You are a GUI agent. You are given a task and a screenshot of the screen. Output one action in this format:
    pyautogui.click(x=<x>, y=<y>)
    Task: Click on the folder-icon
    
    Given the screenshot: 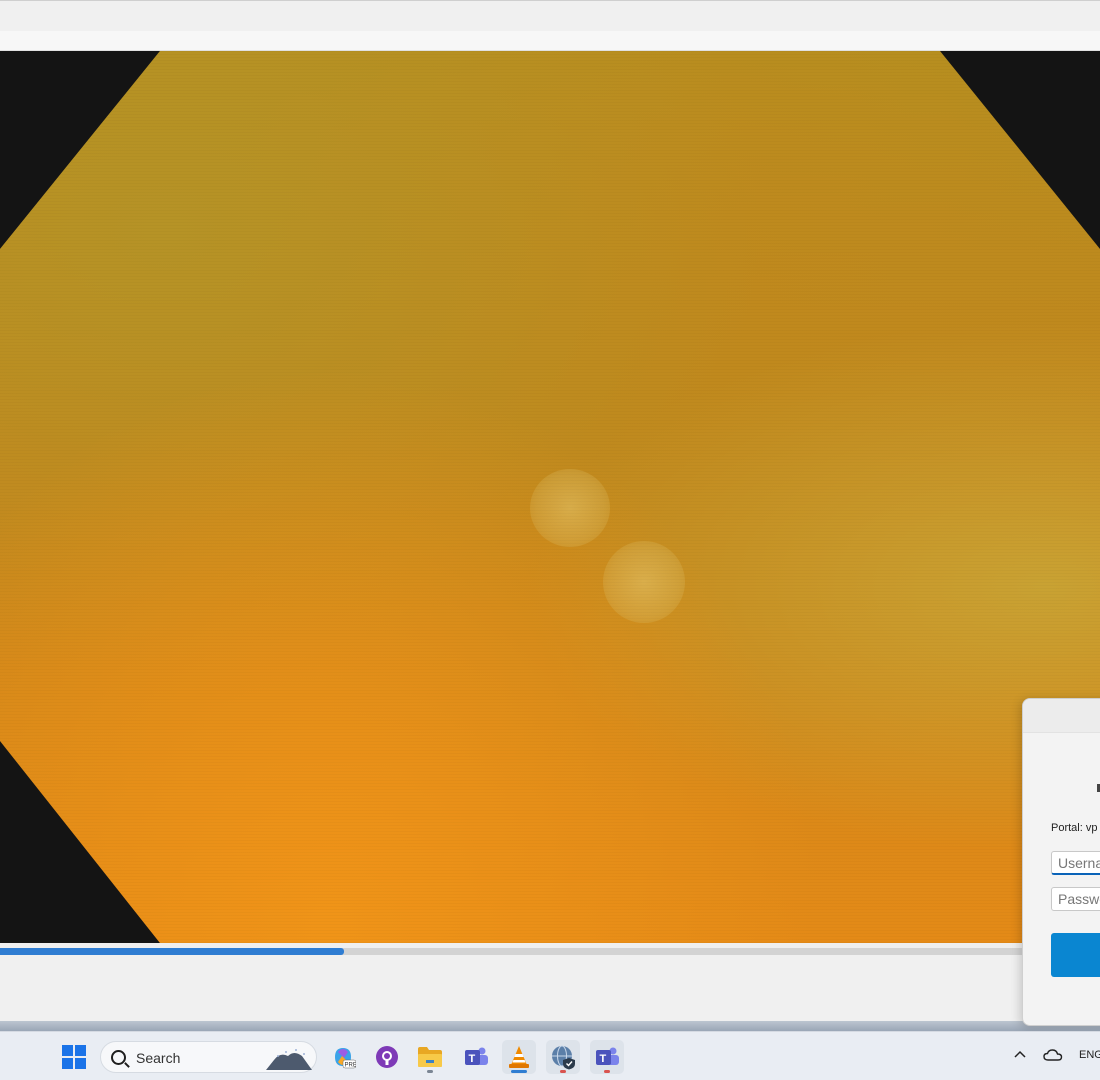 What is the action you would take?
    pyautogui.click(x=430, y=1057)
    